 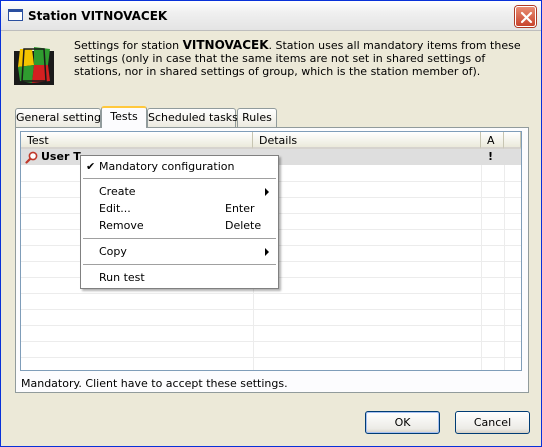 I want to click on menu-item-run-test: Run test, so click(x=179, y=277).